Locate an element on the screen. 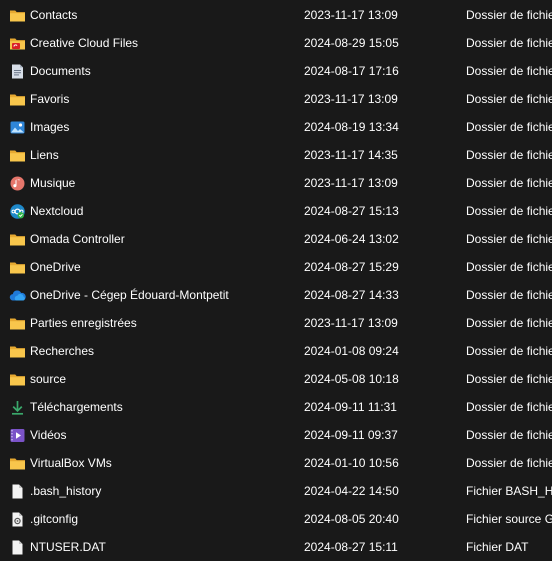 The height and width of the screenshot is (561, 552). file-date-modified: 2024-09-11 11:31 is located at coordinates (350, 407).